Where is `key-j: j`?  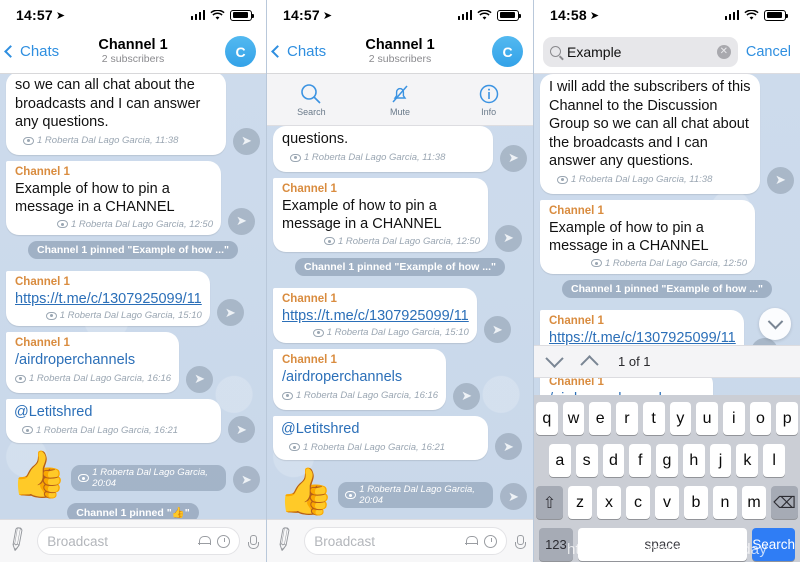 key-j: j is located at coordinates (720, 460).